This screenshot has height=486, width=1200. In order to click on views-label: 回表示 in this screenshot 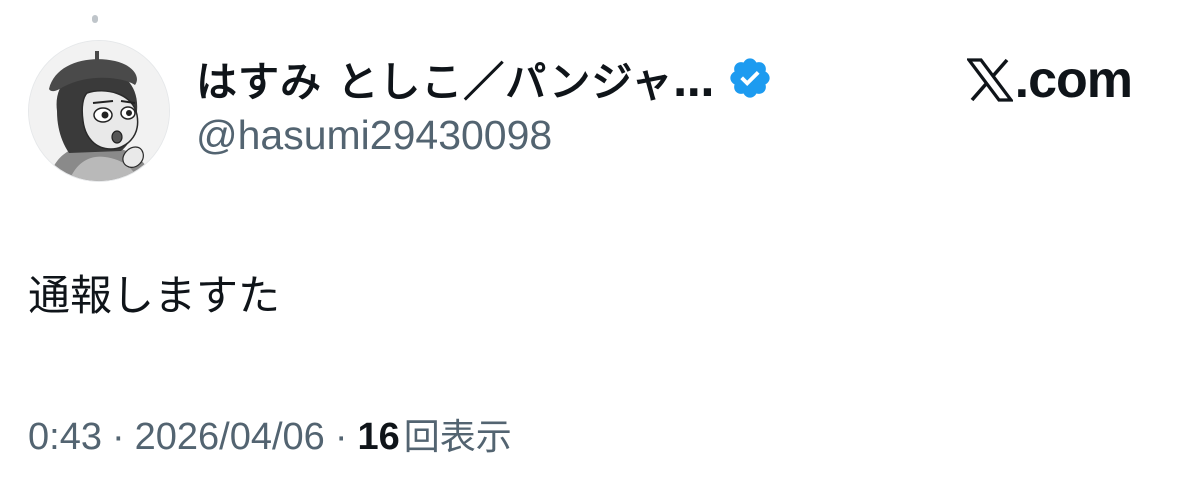, I will do `click(457, 437)`.